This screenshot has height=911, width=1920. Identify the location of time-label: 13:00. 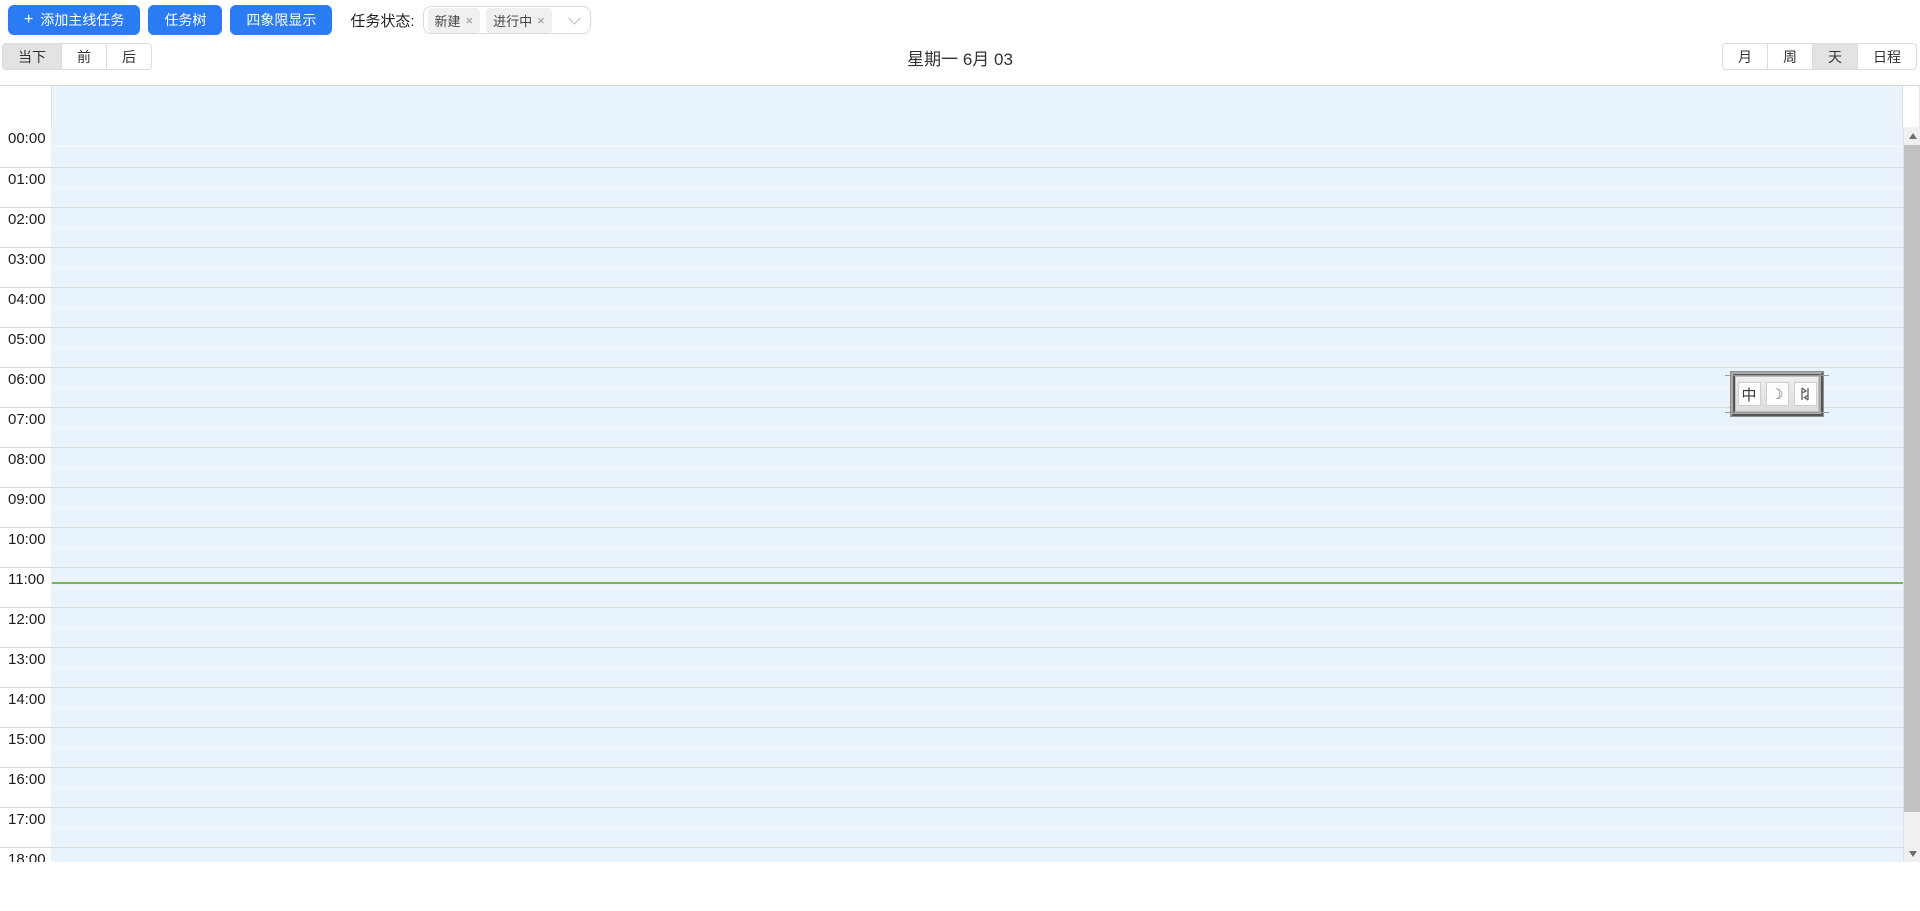
(26, 667).